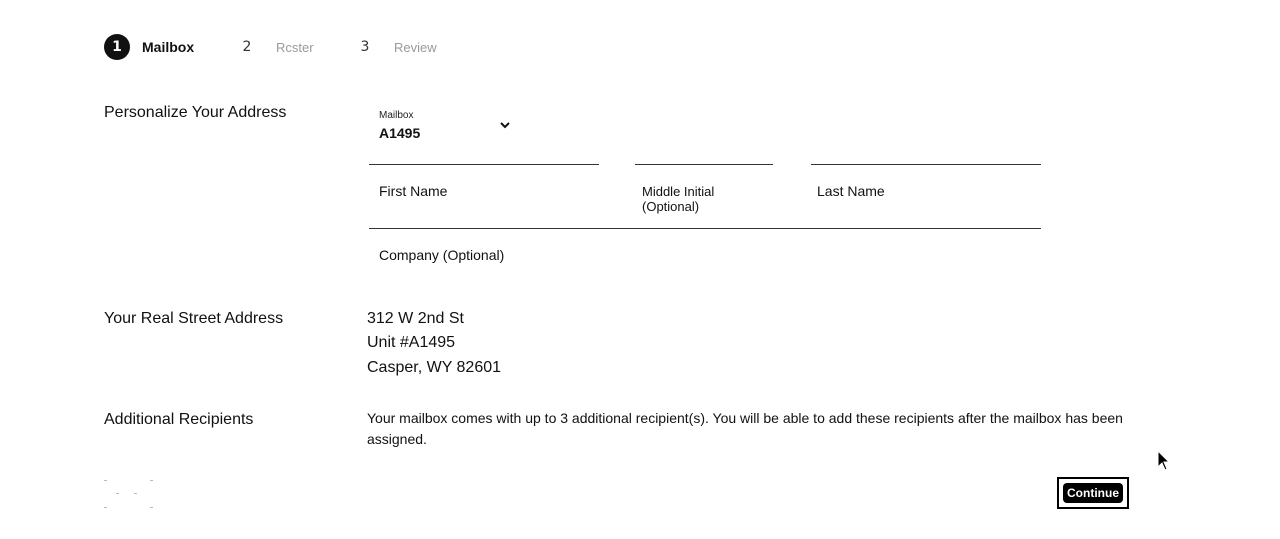  Describe the element at coordinates (411, 342) in the screenshot. I see `address-line-2: Unit #A1495` at that location.